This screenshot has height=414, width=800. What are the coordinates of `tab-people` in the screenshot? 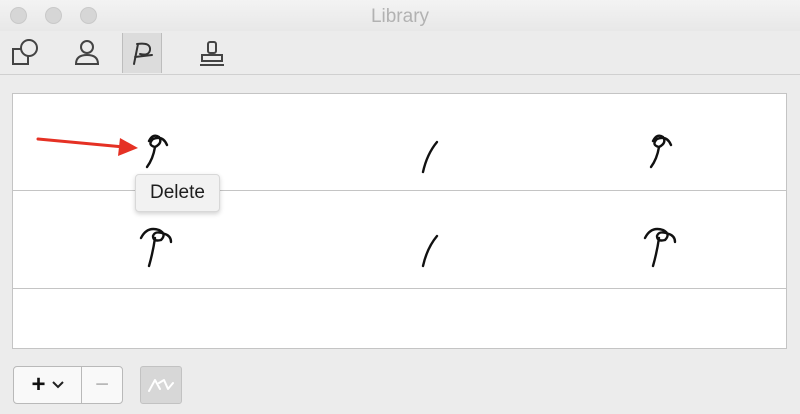 It's located at (87, 53).